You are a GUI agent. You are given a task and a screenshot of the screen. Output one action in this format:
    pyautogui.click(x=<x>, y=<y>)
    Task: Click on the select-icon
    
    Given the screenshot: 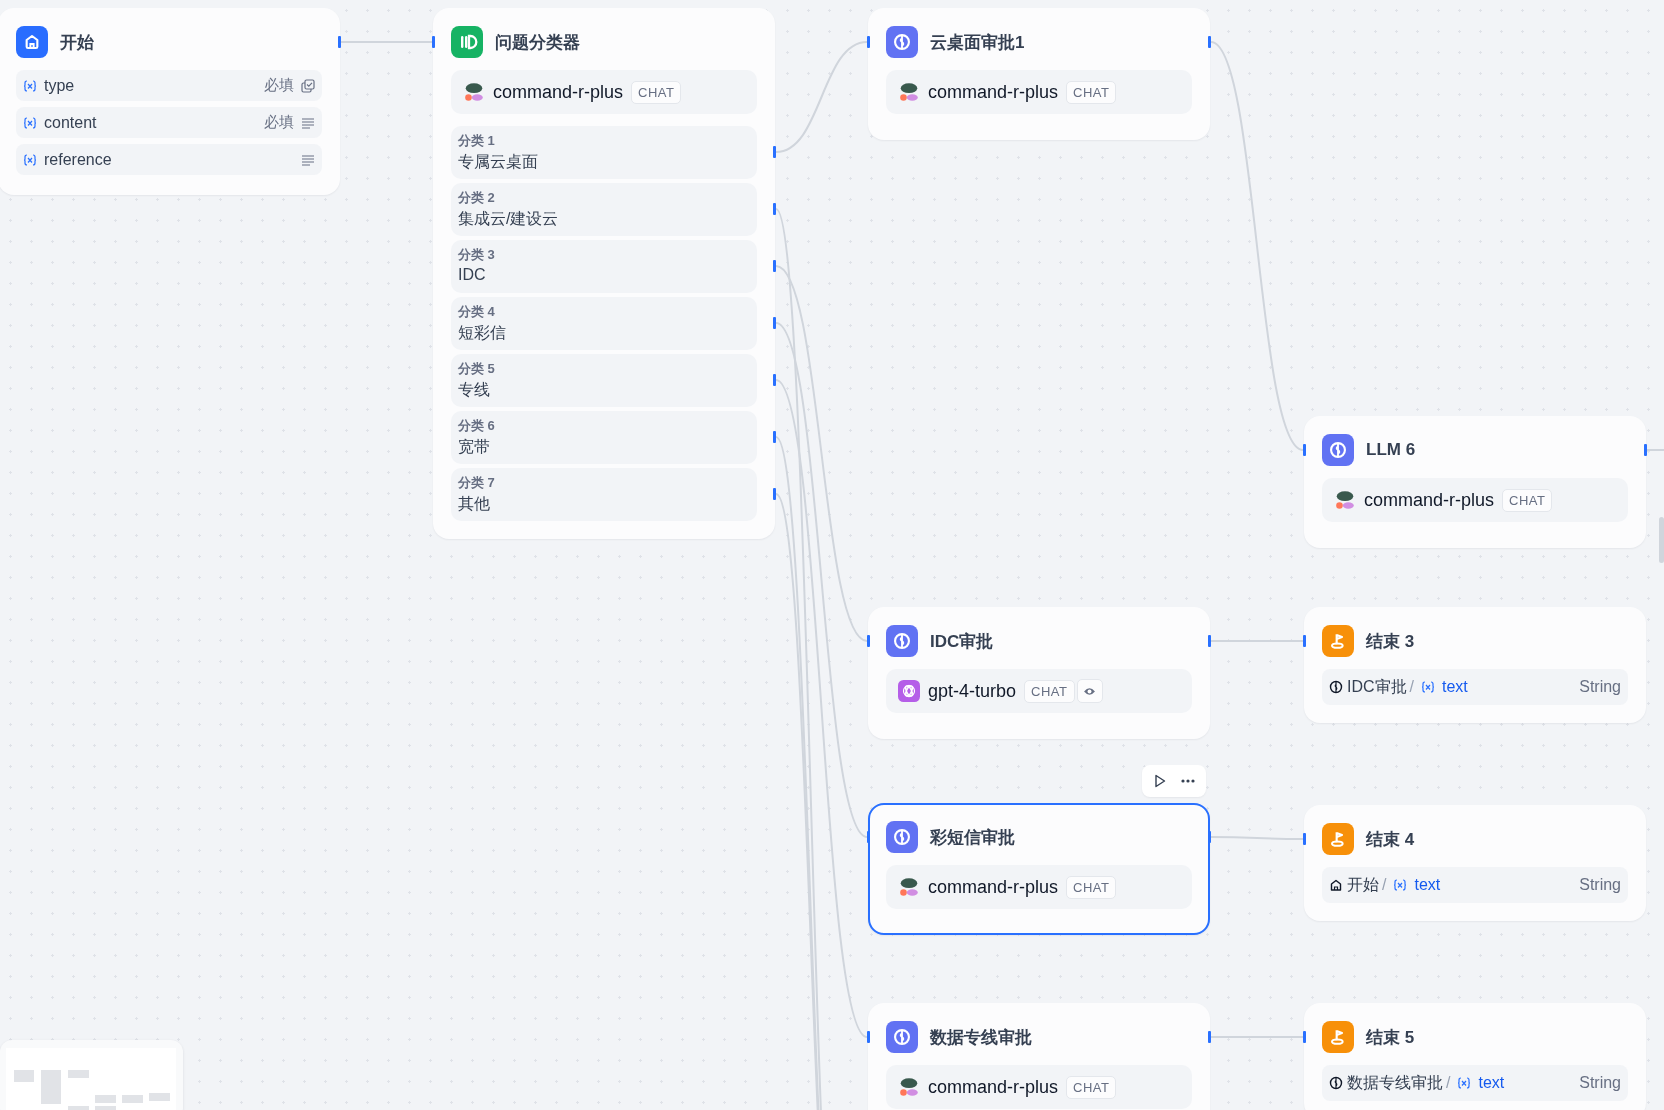 What is the action you would take?
    pyautogui.click(x=308, y=85)
    